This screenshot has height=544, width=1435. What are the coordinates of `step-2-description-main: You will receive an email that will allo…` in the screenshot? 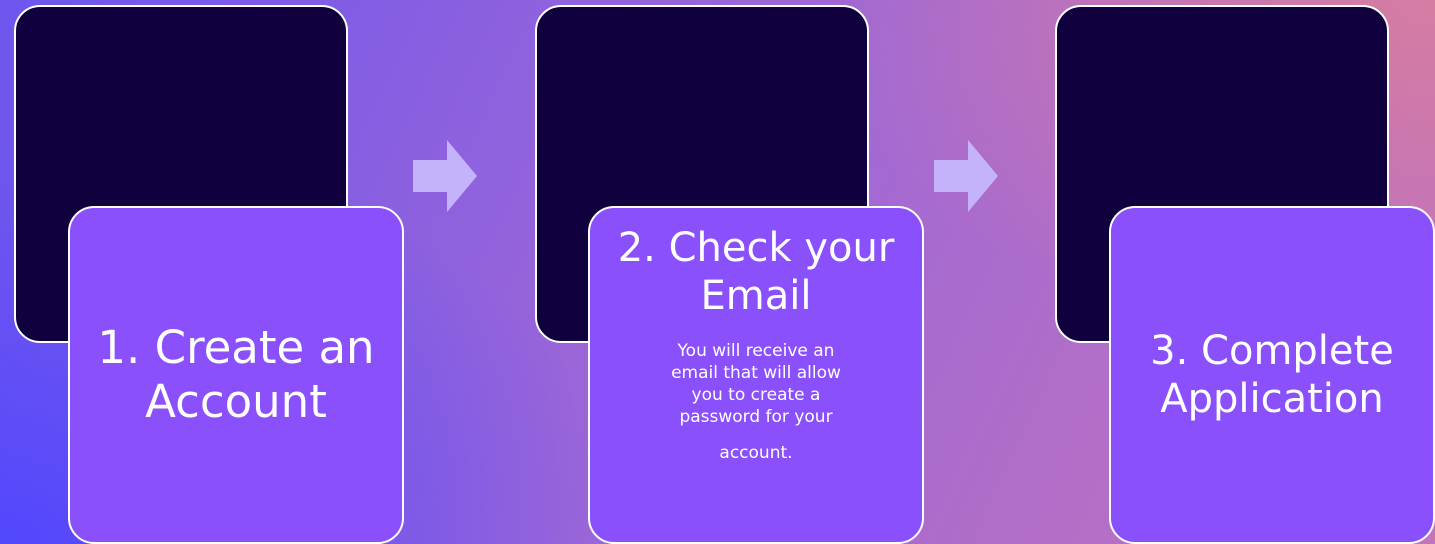 It's located at (756, 384).